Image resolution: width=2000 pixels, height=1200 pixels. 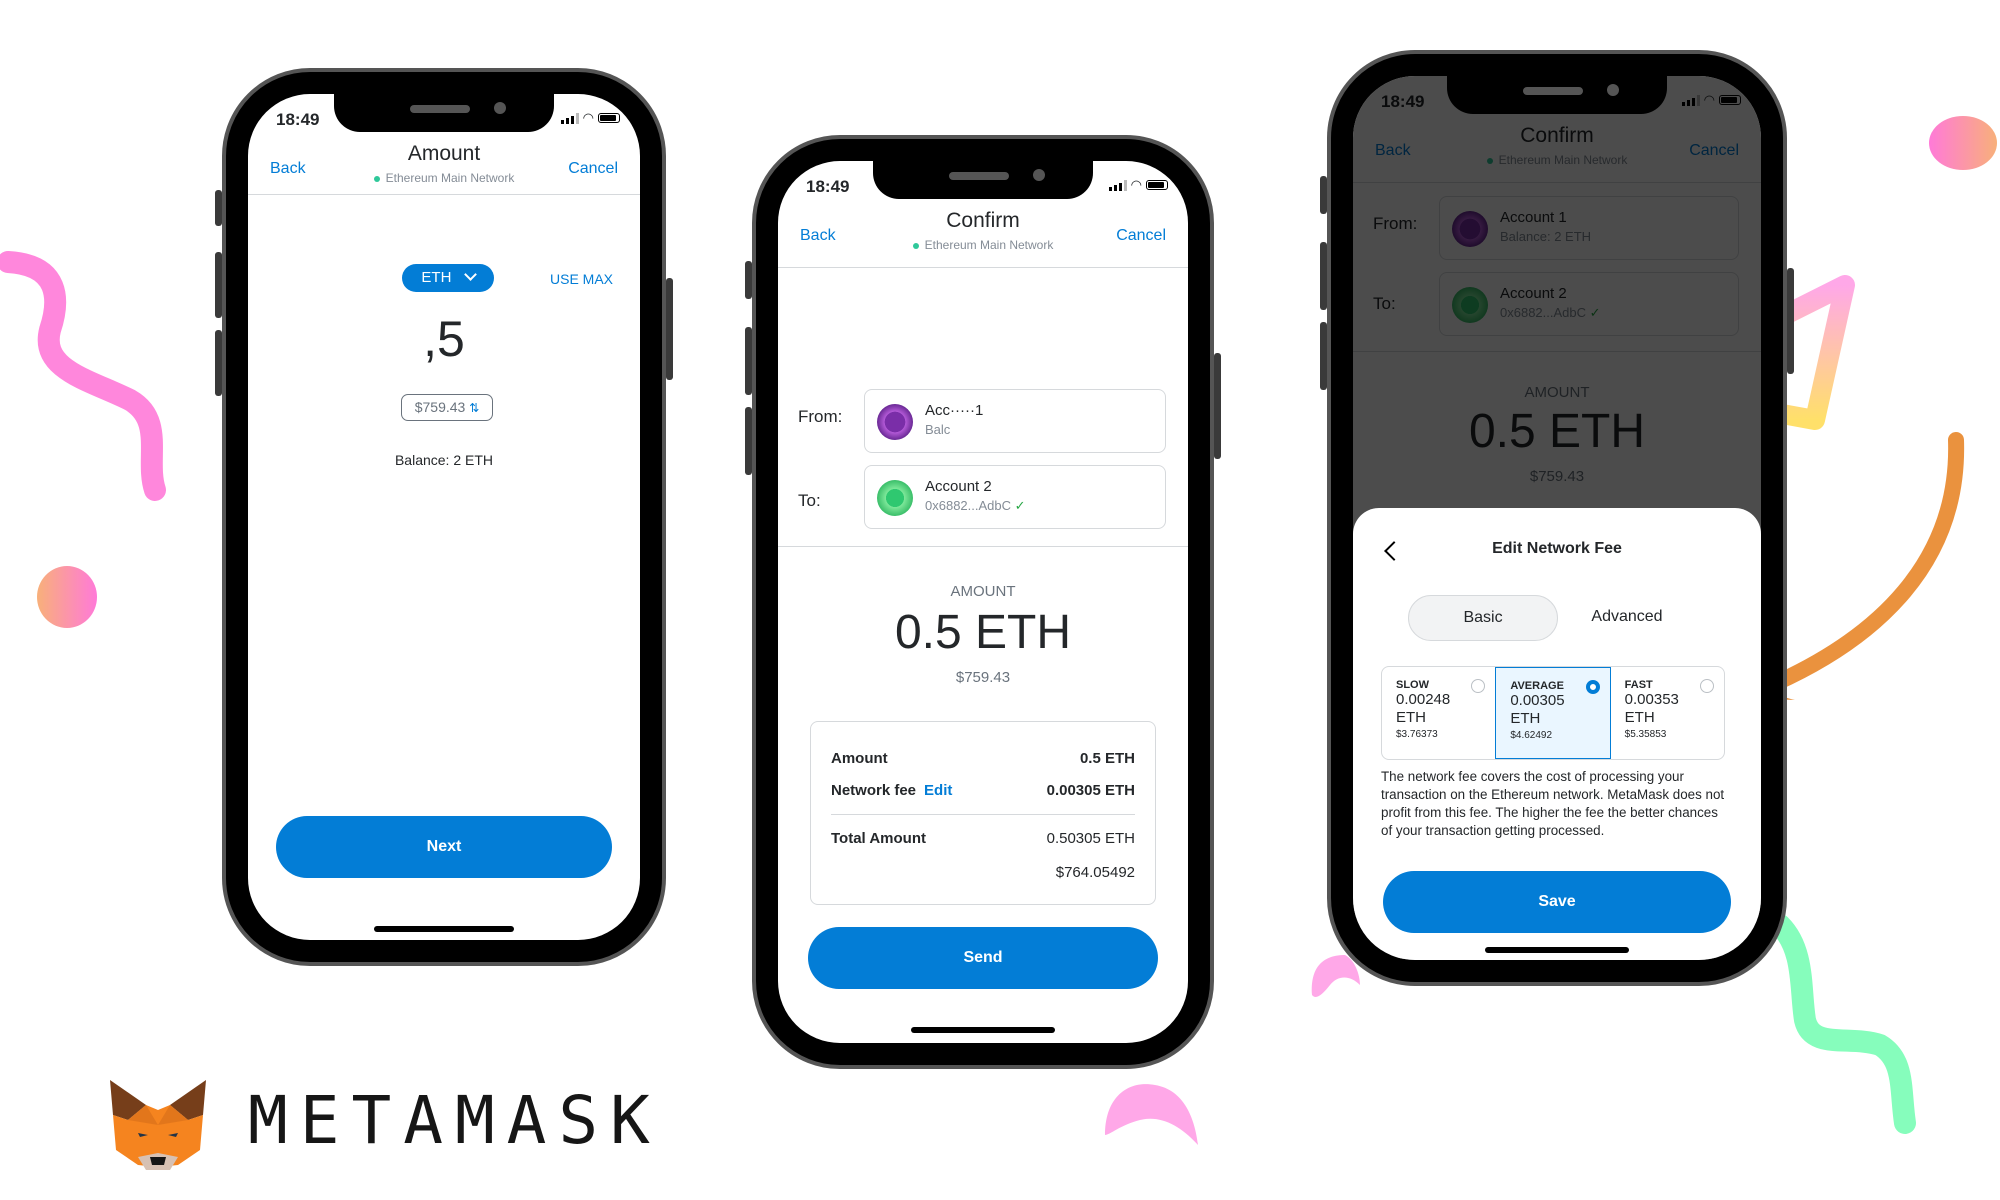 I want to click on use-max-button: USE MAX, so click(x=581, y=279).